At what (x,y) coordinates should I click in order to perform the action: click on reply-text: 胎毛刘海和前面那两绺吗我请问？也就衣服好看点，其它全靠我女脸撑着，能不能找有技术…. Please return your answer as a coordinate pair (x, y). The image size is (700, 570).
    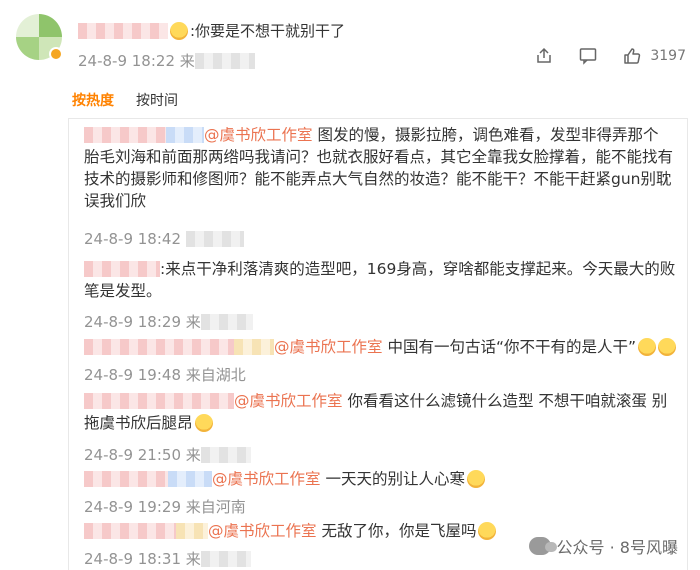
    Looking at the image, I should click on (379, 179).